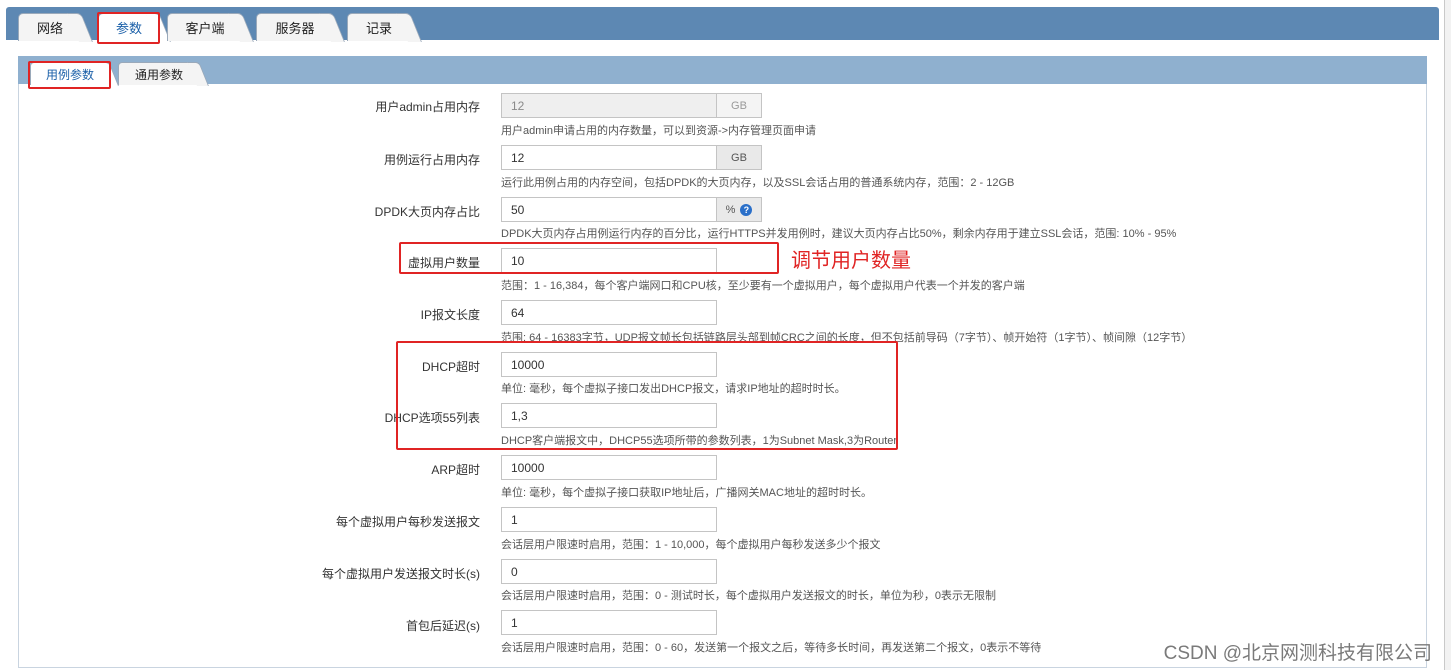 Image resolution: width=1451 pixels, height=670 pixels. I want to click on run-memory-input: 12, so click(609, 157).